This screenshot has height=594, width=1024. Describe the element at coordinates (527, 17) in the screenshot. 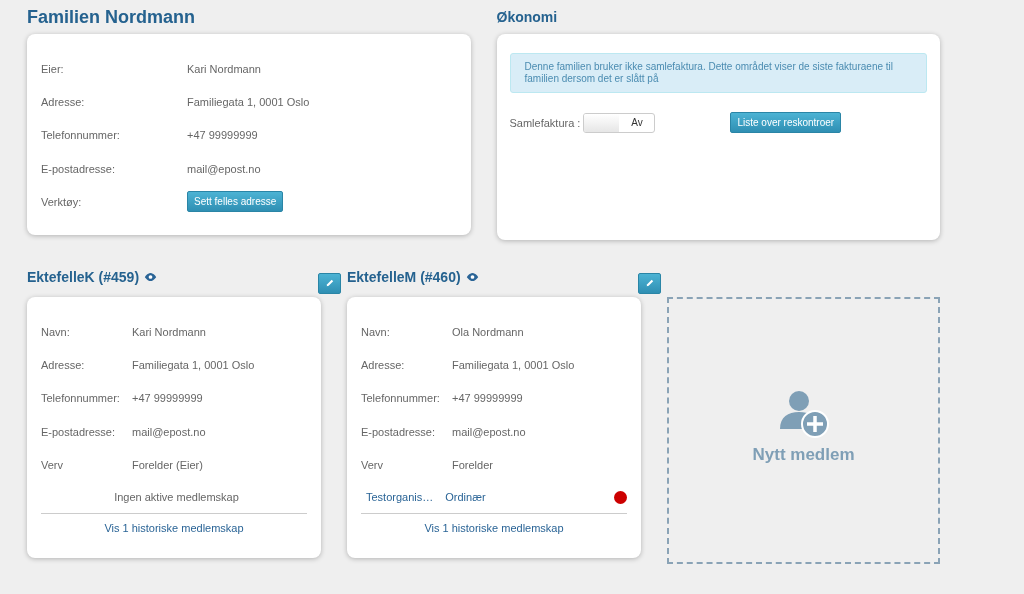

I see `section-title: Økonomi` at that location.